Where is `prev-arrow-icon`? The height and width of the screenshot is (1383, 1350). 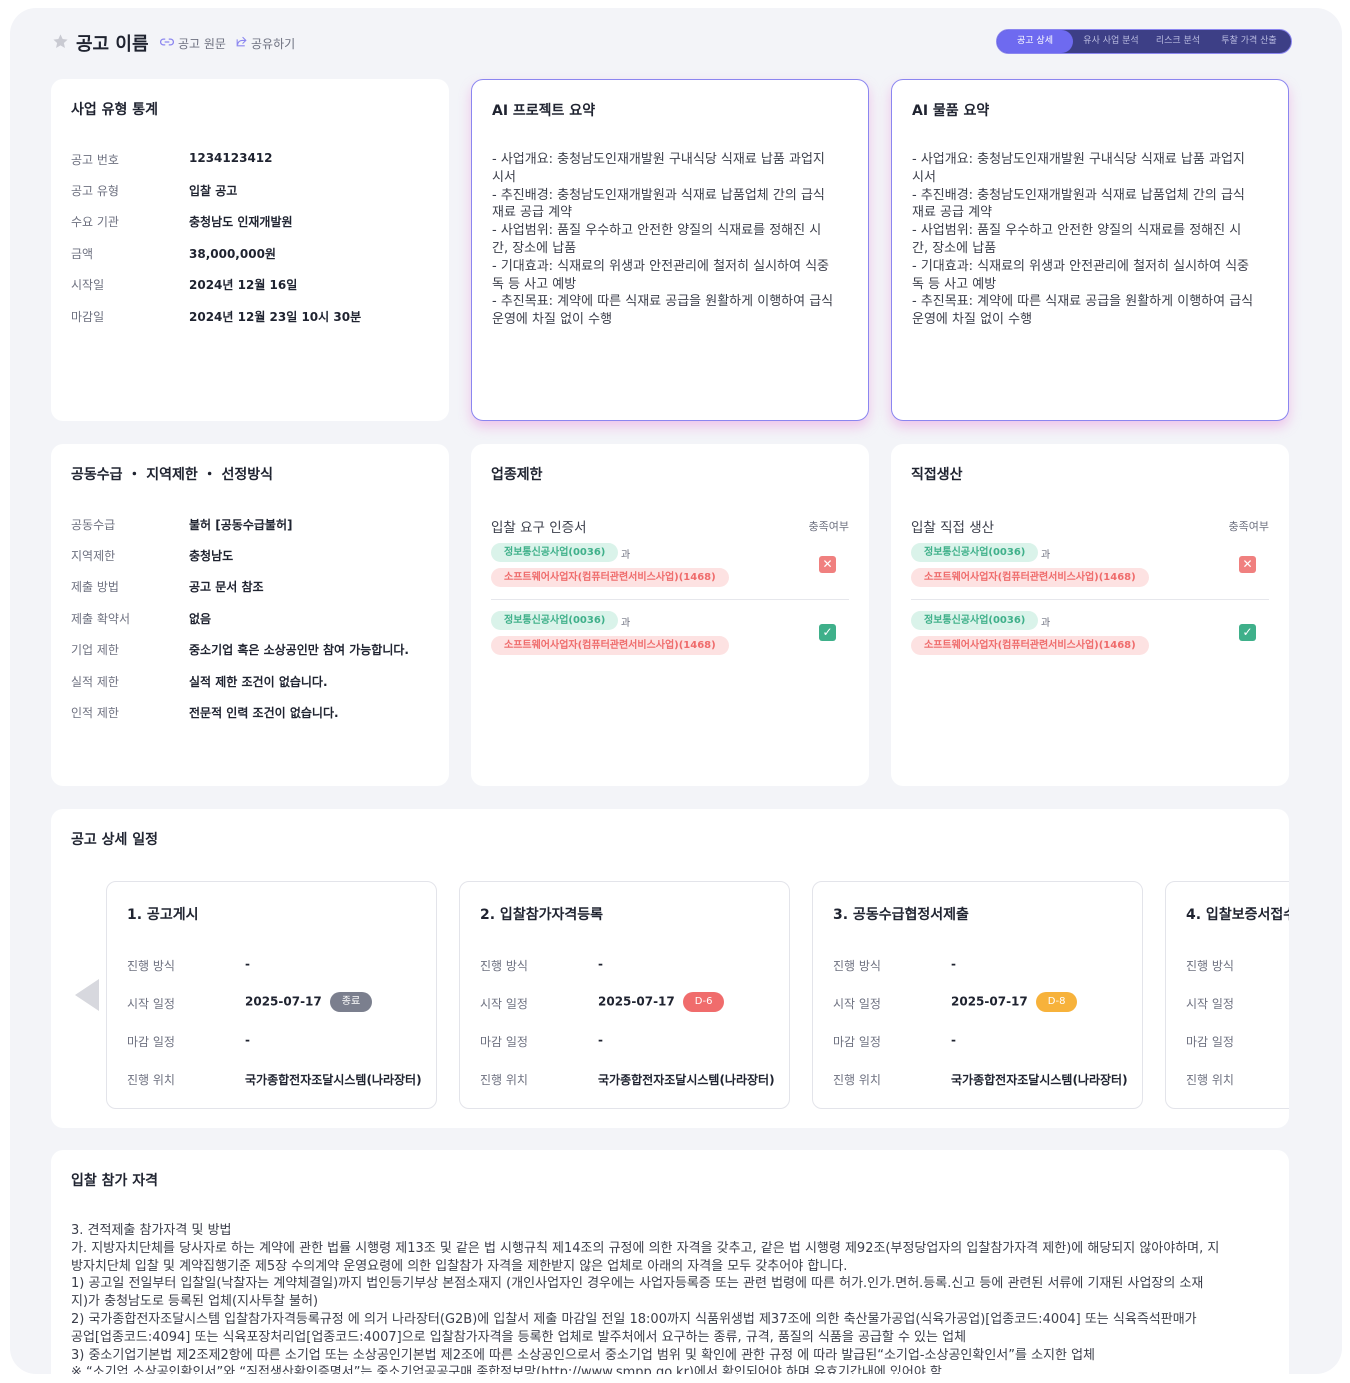
prev-arrow-icon is located at coordinates (87, 995).